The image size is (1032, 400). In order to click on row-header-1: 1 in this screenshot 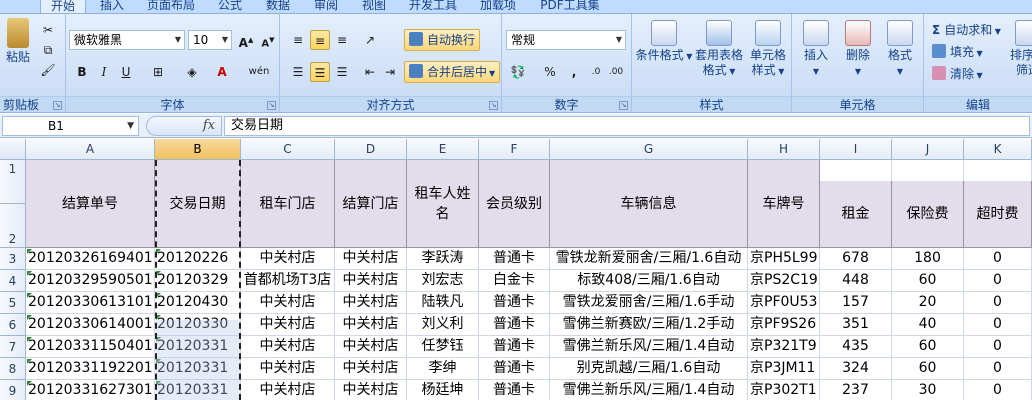, I will do `click(13, 182)`.